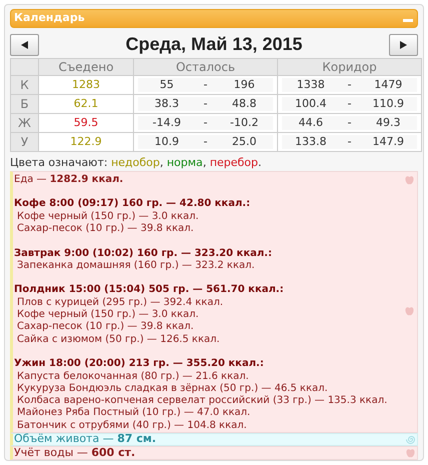  What do you see at coordinates (388, 141) in the screenshot?
I see `table-cell-text: 147.9` at bounding box center [388, 141].